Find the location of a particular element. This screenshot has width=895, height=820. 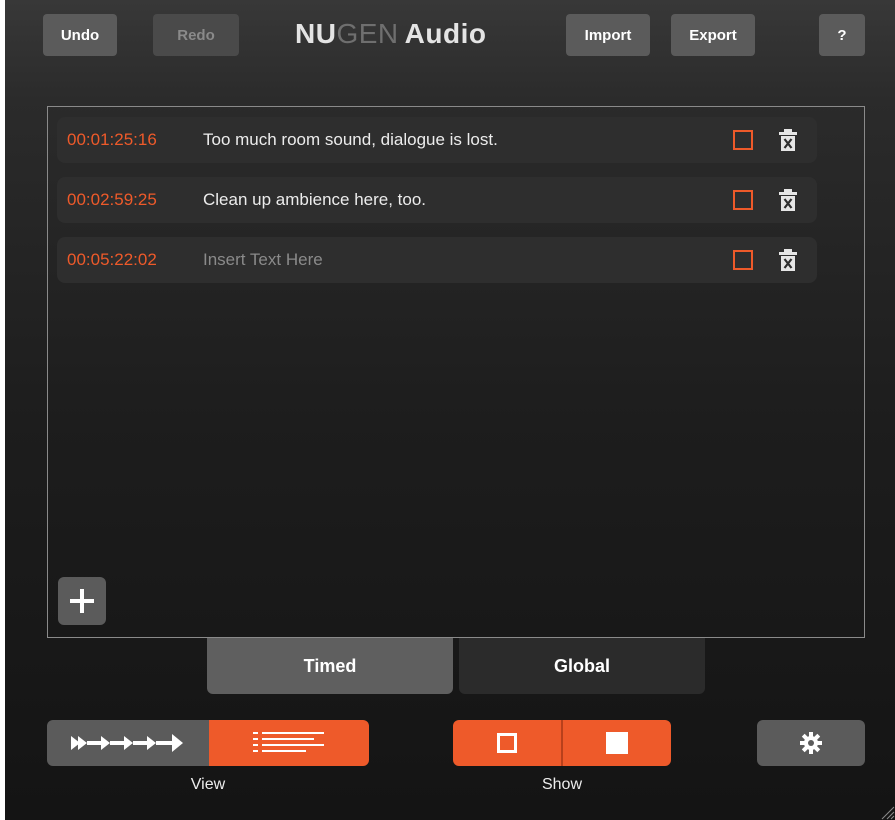

import-button: Import is located at coordinates (608, 35).